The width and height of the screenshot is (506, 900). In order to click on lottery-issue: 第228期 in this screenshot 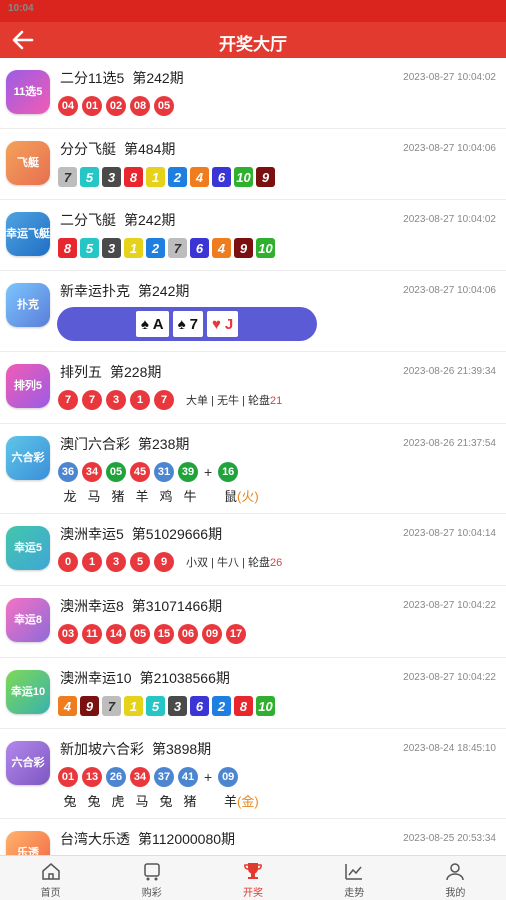, I will do `click(136, 372)`.